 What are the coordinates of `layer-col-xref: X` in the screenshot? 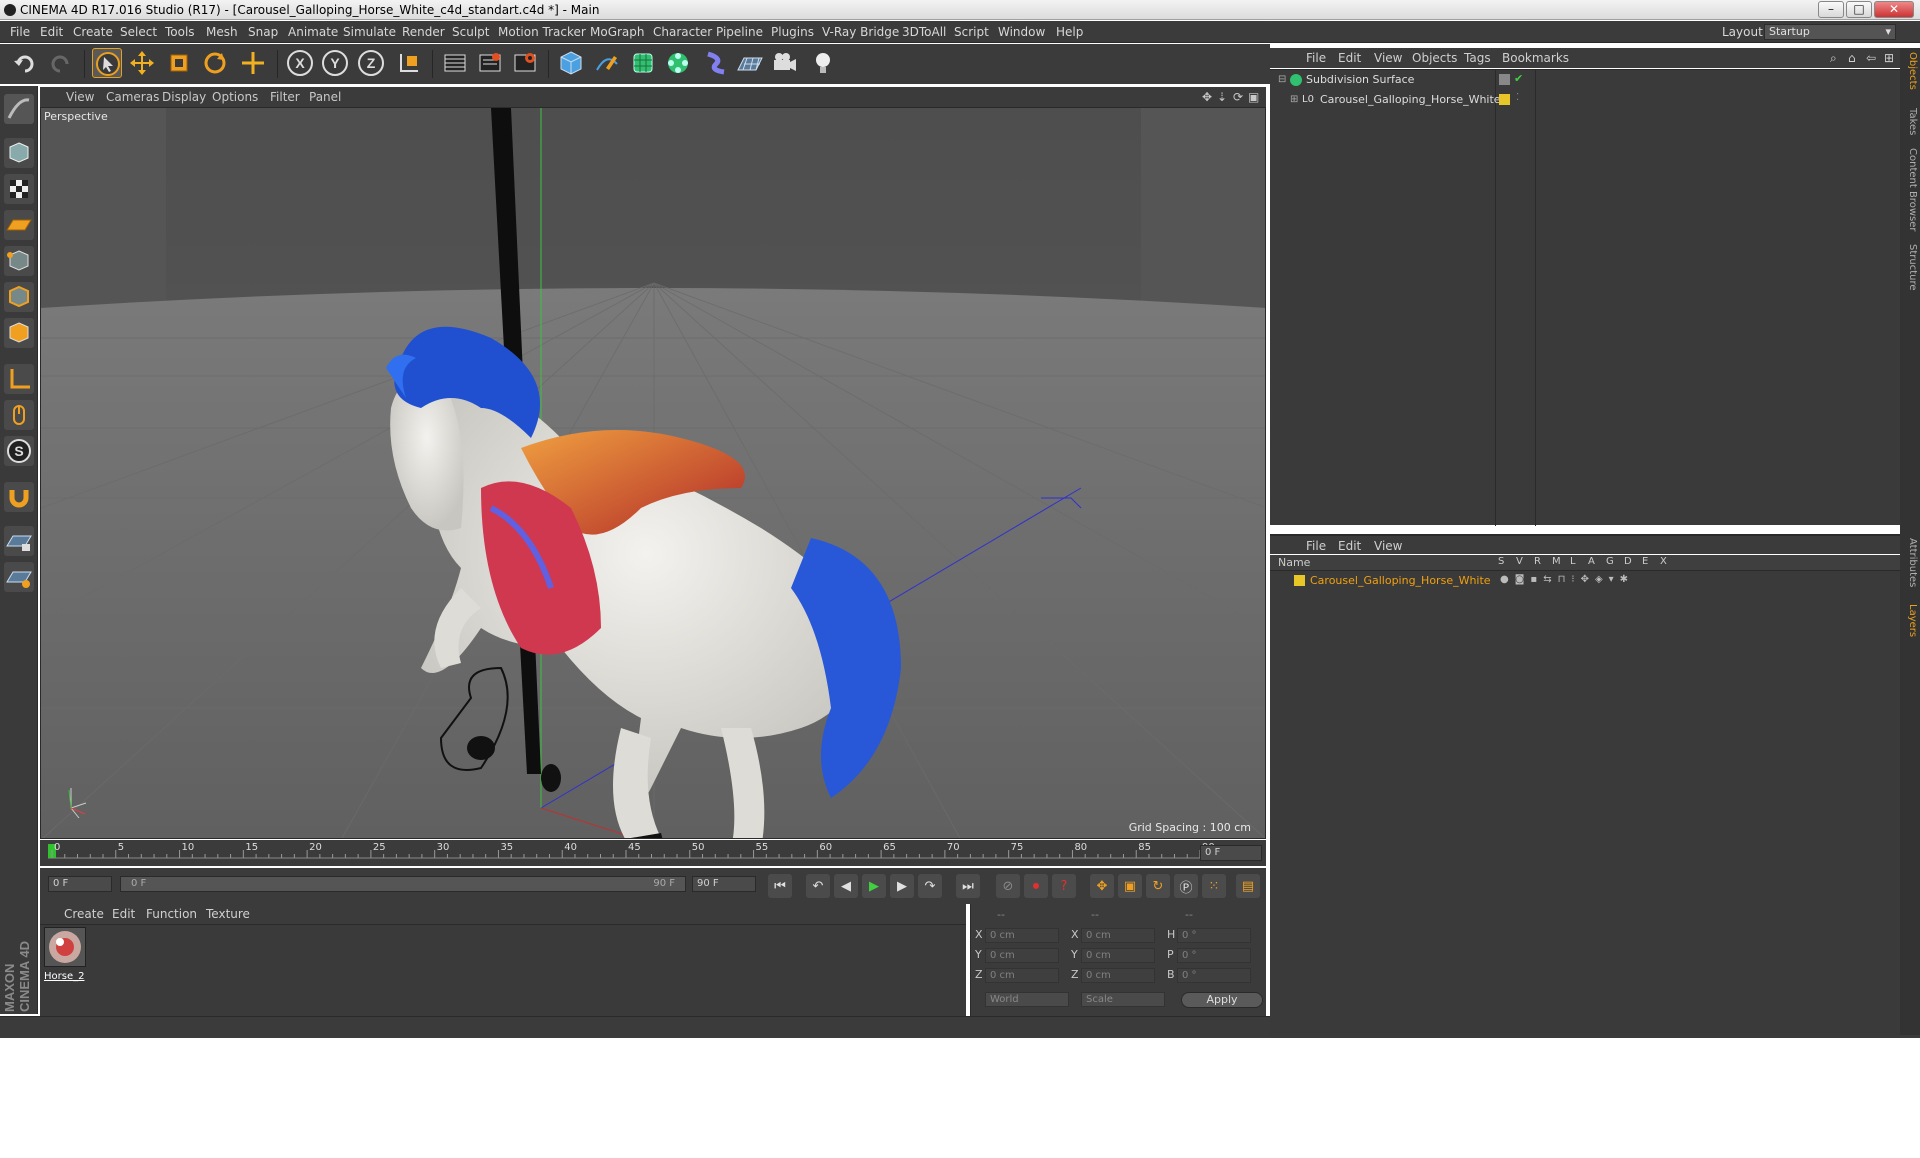 It's located at (1663, 561).